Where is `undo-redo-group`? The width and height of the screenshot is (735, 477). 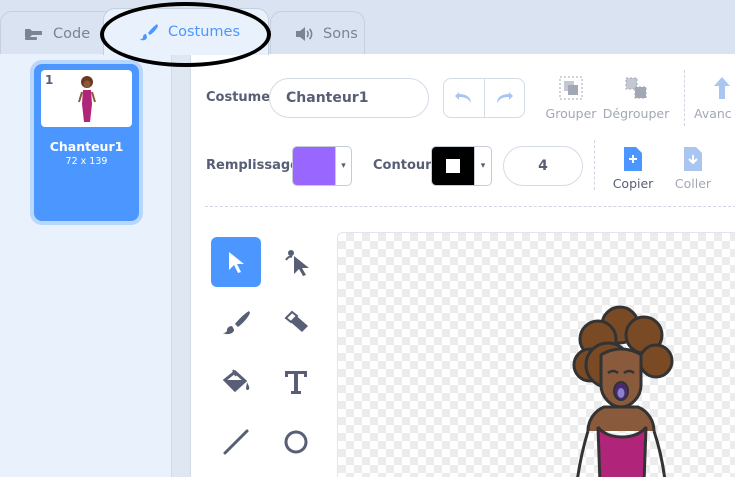
undo-redo-group is located at coordinates (484, 98).